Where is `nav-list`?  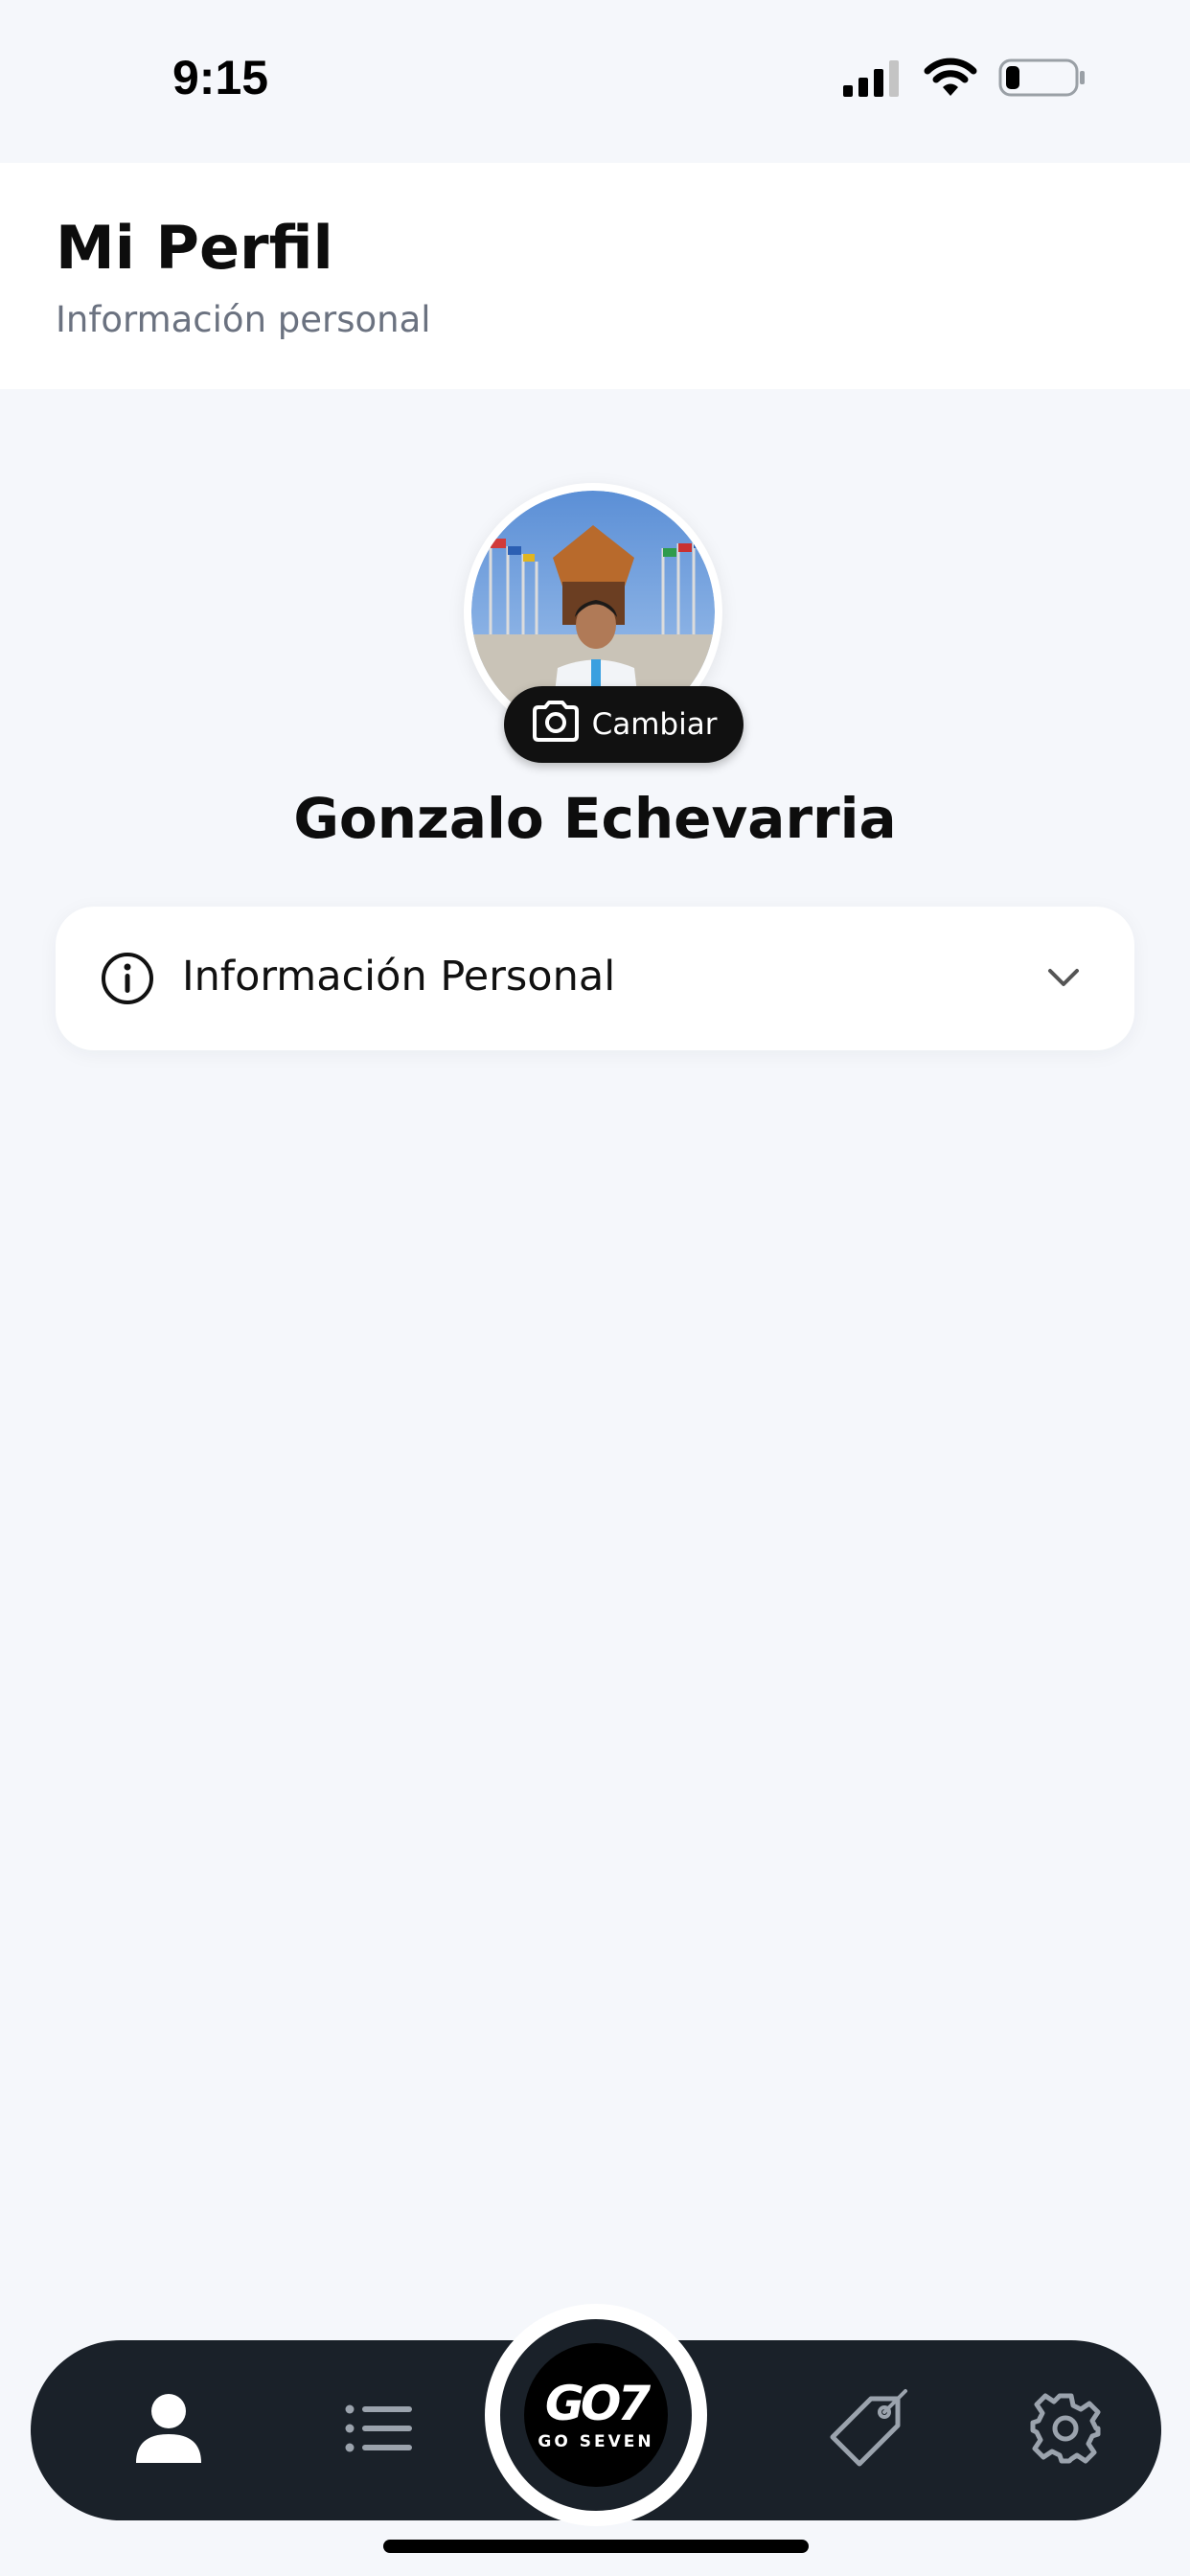 nav-list is located at coordinates (380, 2430).